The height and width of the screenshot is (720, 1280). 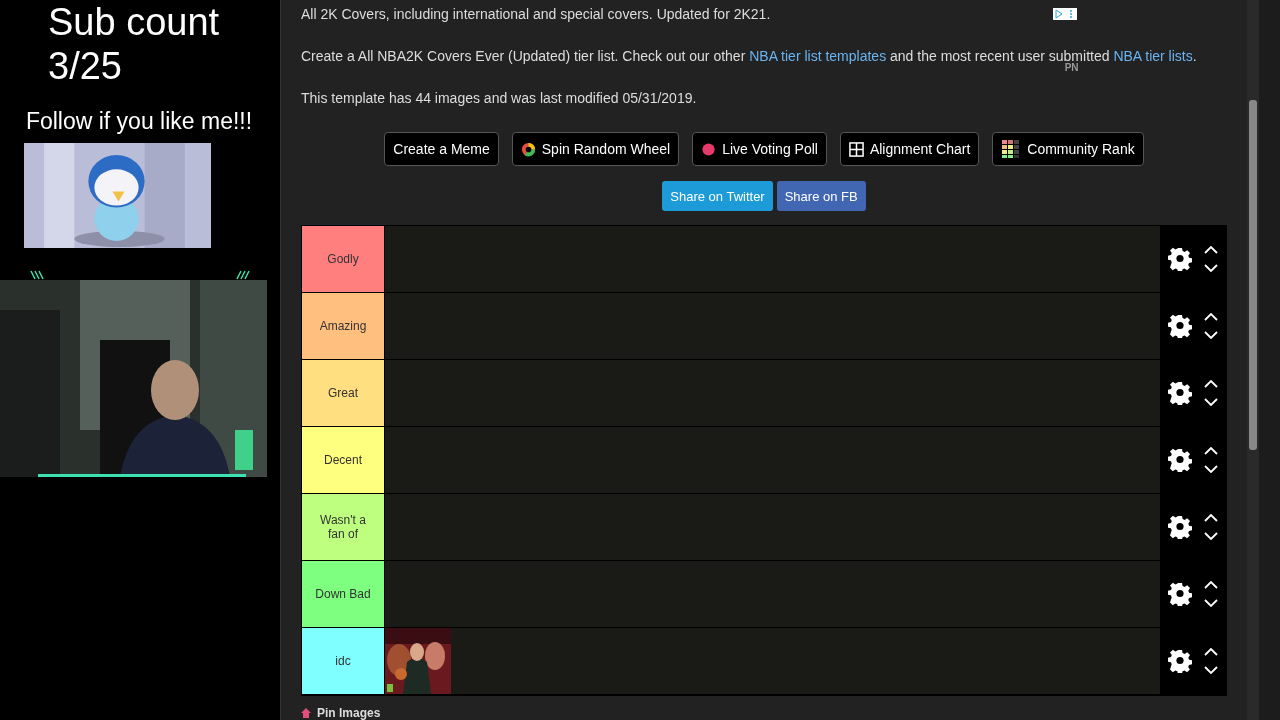 What do you see at coordinates (1068, 149) in the screenshot?
I see `tool-button: Community Rank` at bounding box center [1068, 149].